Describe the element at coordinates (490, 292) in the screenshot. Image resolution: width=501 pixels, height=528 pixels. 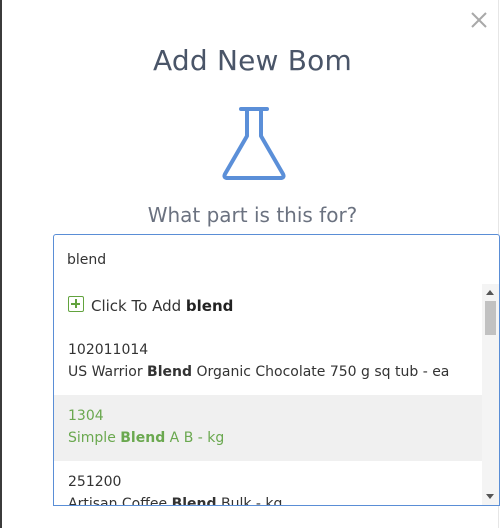
I see `scroll-up-arrow-icon` at that location.